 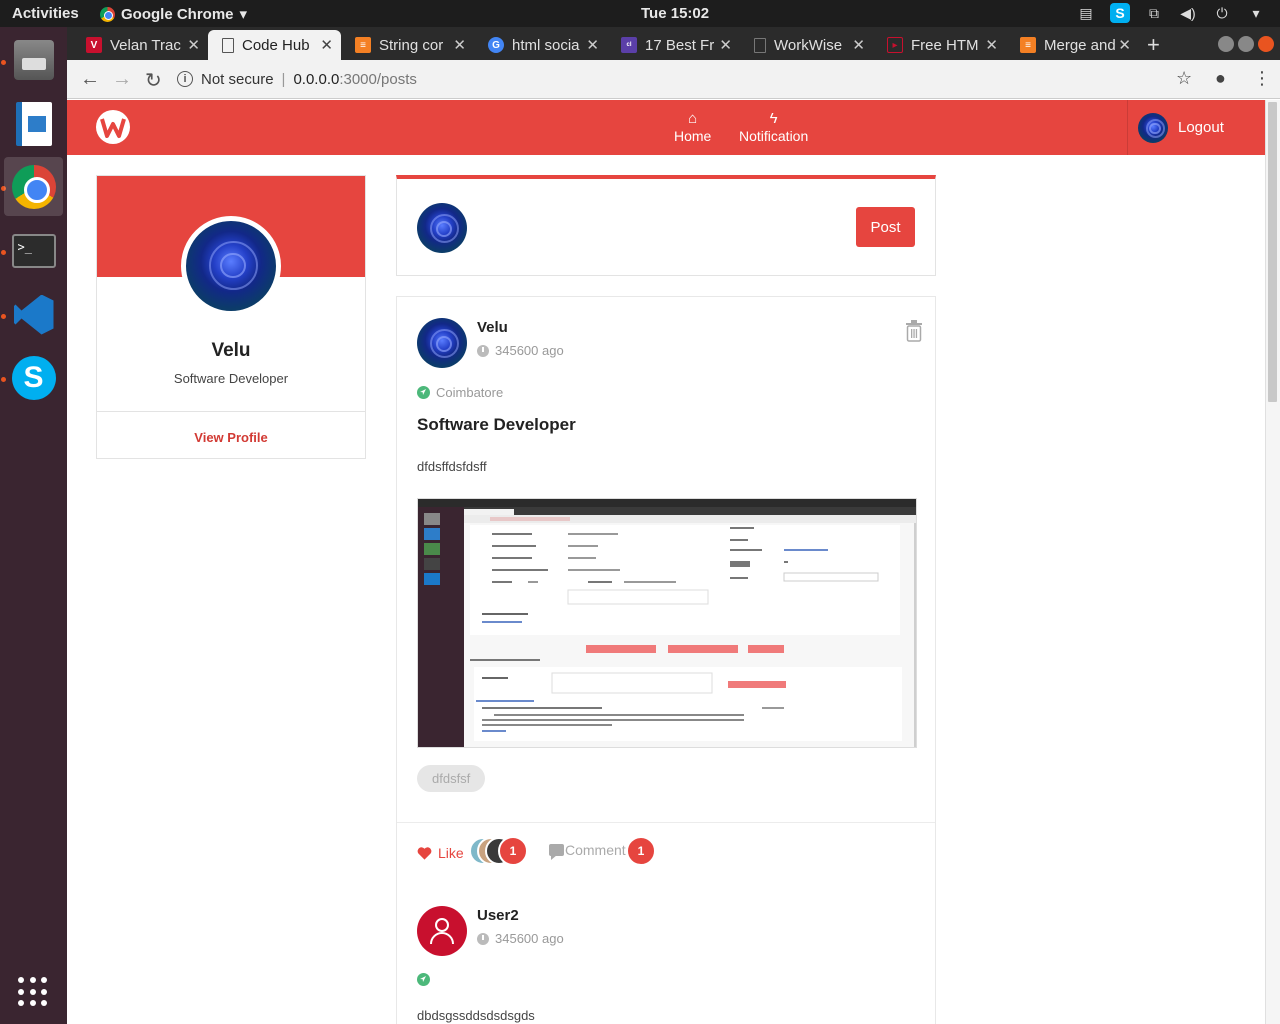 What do you see at coordinates (1220, 78) in the screenshot?
I see `account-icon: ●` at bounding box center [1220, 78].